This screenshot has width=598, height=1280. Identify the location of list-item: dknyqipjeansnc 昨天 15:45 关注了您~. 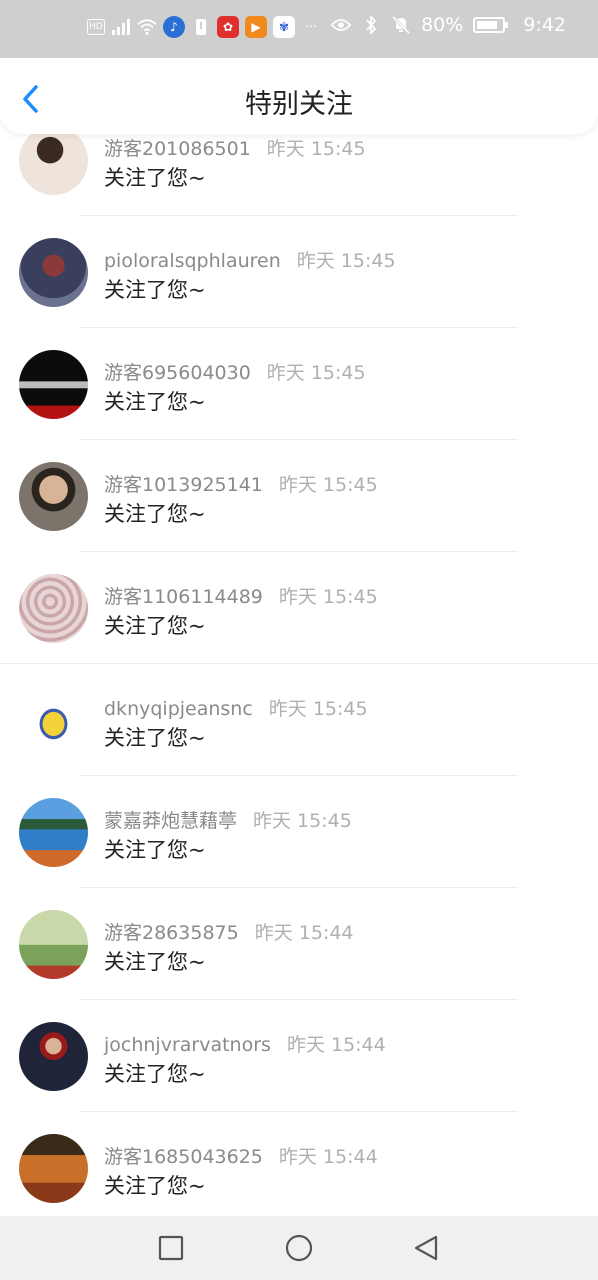
(299, 720).